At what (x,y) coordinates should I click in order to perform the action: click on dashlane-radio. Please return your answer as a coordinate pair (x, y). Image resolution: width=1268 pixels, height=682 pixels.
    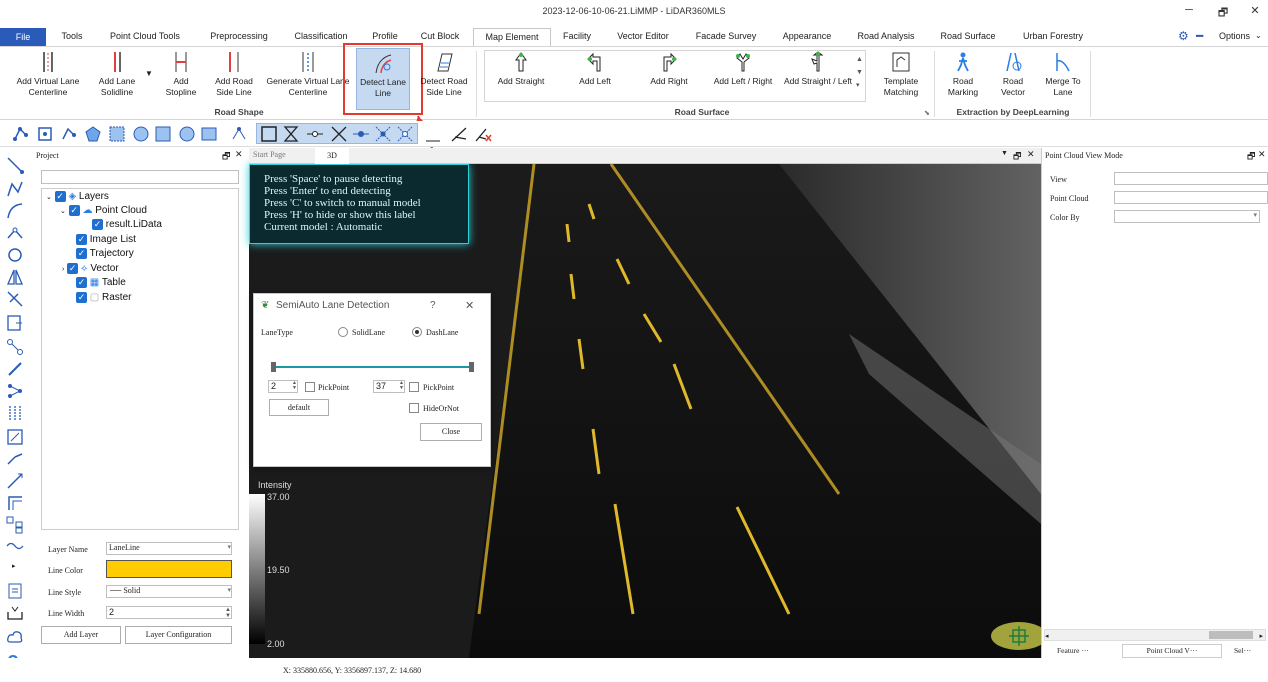
    Looking at the image, I should click on (417, 332).